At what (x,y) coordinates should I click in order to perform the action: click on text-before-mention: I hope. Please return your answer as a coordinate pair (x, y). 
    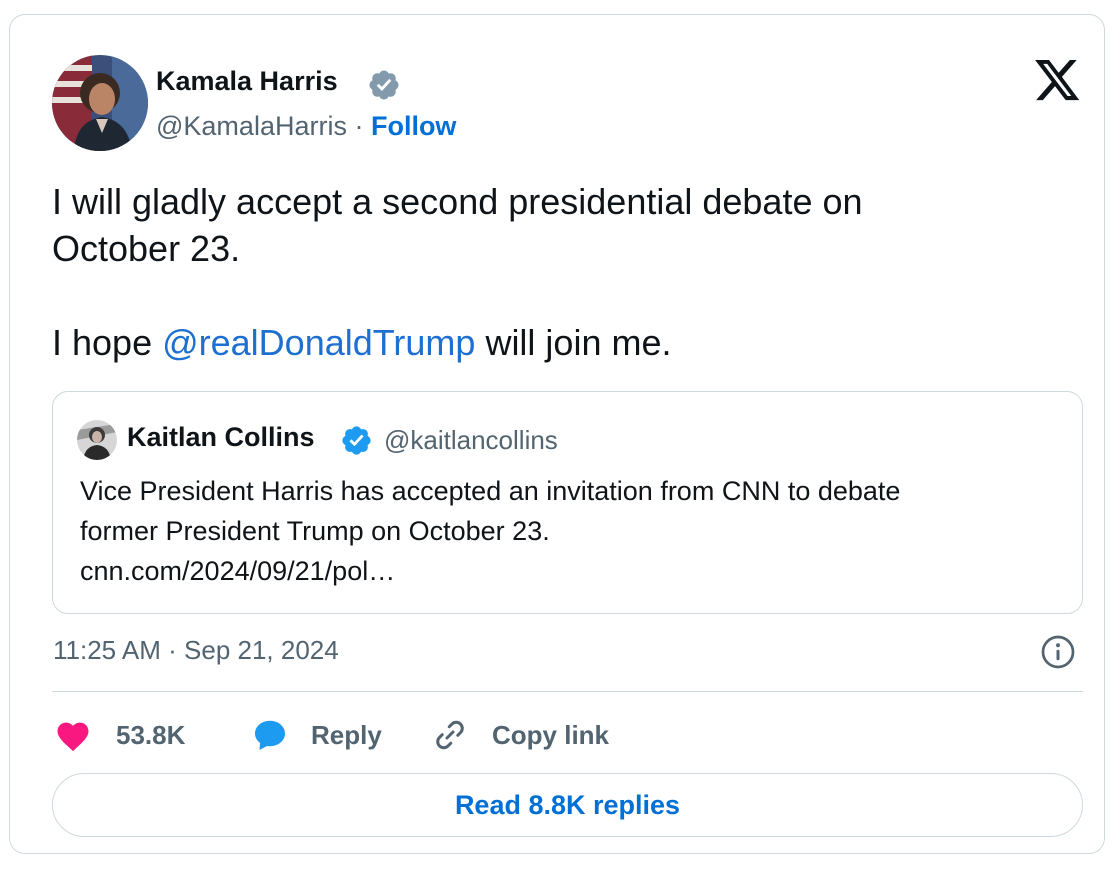
    Looking at the image, I should click on (107, 342).